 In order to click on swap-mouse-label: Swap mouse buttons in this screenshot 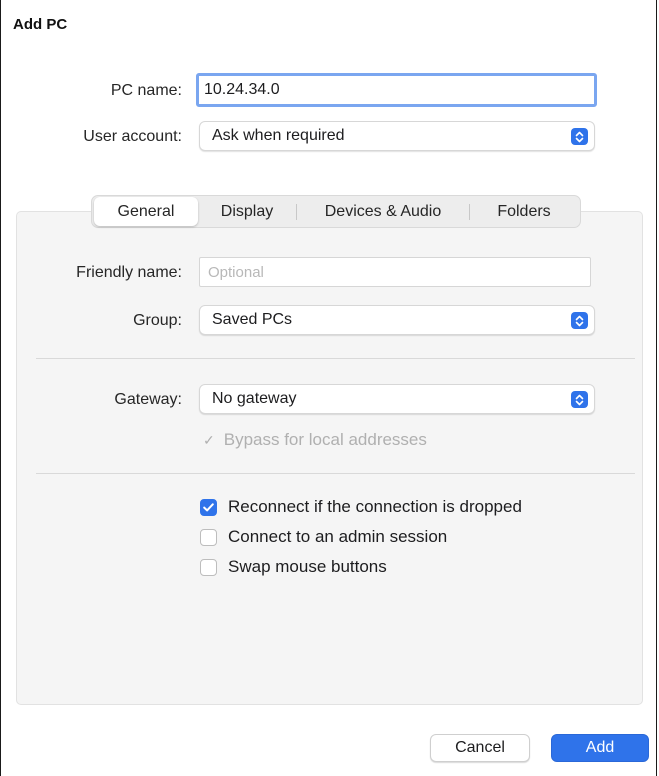, I will do `click(307, 566)`.